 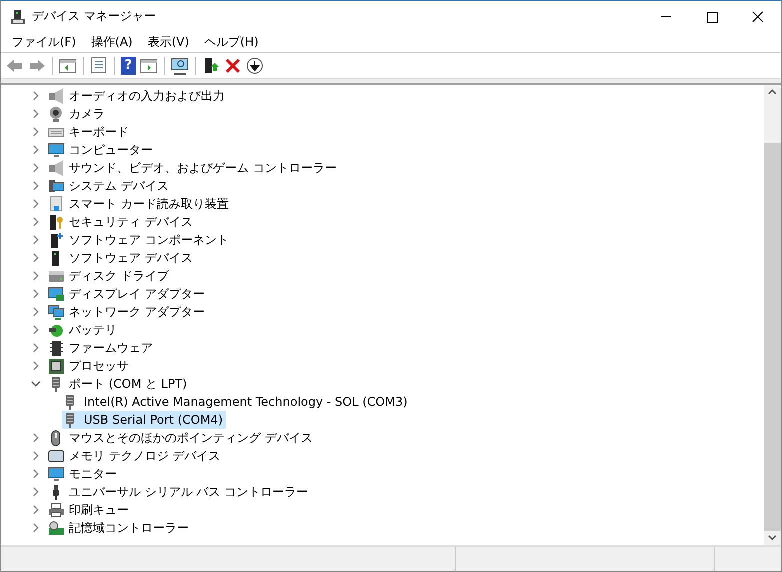 I want to click on computer-icon, so click(x=56, y=186).